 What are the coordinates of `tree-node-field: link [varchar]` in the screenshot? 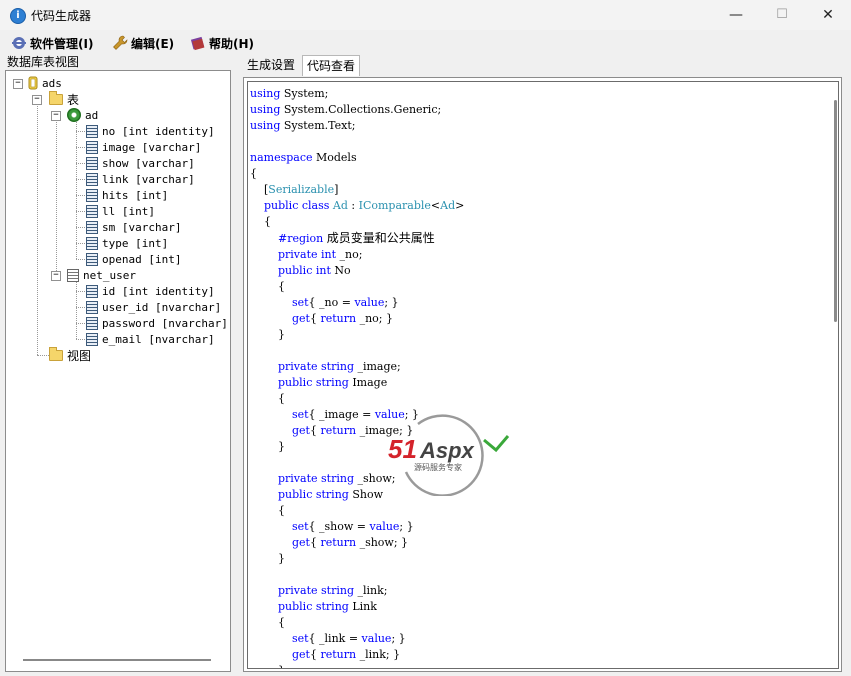 It's located at (135, 179).